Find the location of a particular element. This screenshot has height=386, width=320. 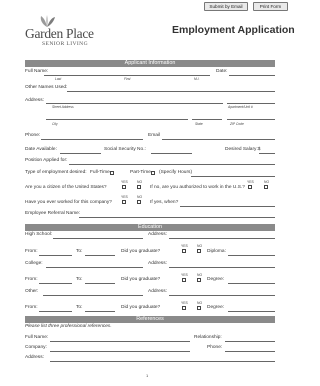

hs-from-label: From: is located at coordinates (31, 251).